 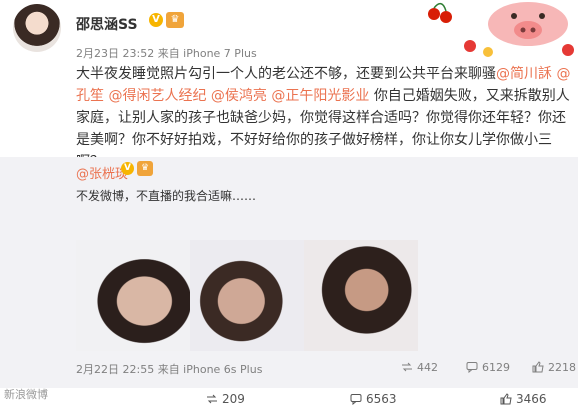 What do you see at coordinates (562, 367) in the screenshot?
I see `repost-like-count: 2218` at bounding box center [562, 367].